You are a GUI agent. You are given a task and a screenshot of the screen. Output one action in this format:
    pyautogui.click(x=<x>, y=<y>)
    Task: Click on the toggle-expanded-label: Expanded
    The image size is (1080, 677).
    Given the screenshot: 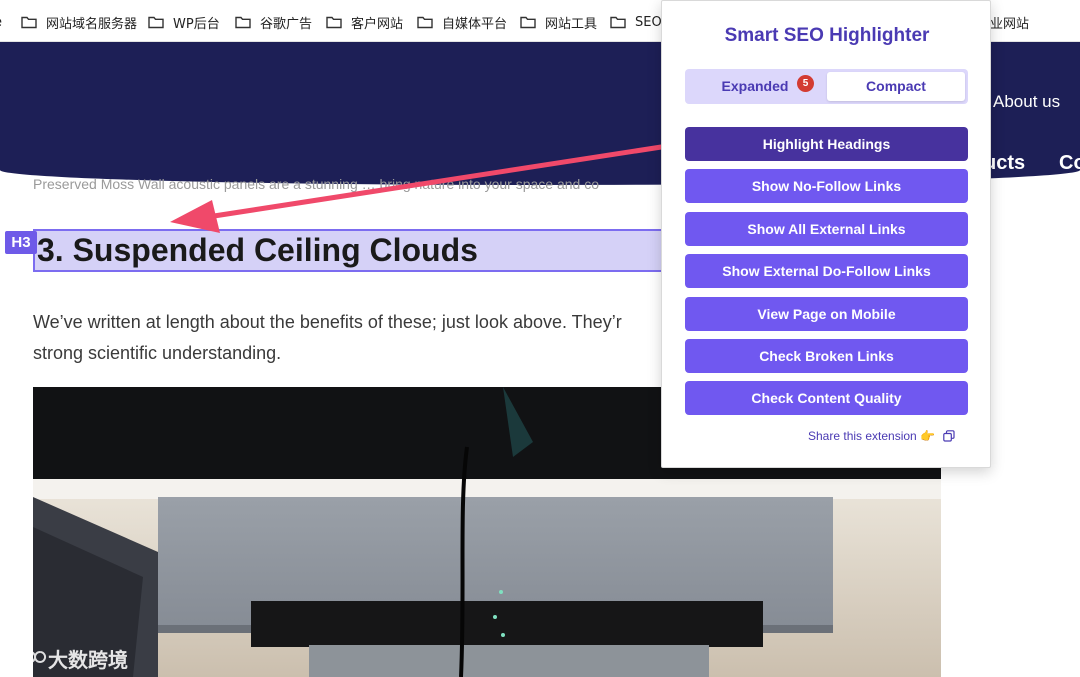 What is the action you would take?
    pyautogui.click(x=755, y=86)
    